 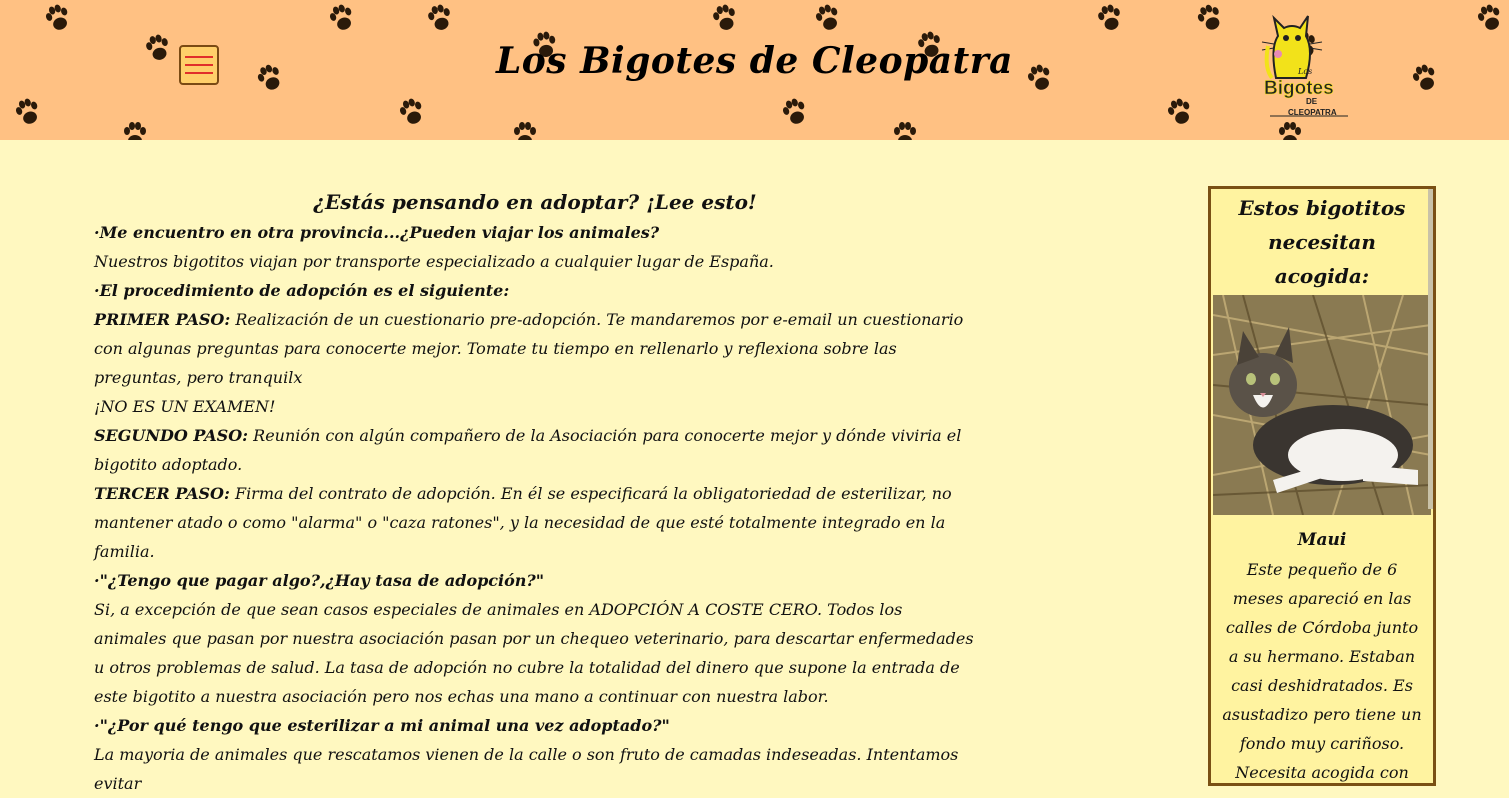 What do you see at coordinates (703, 609) in the screenshot?
I see `zero-cost-adoption-text: ADOPCIÓN A COSTE CERO` at bounding box center [703, 609].